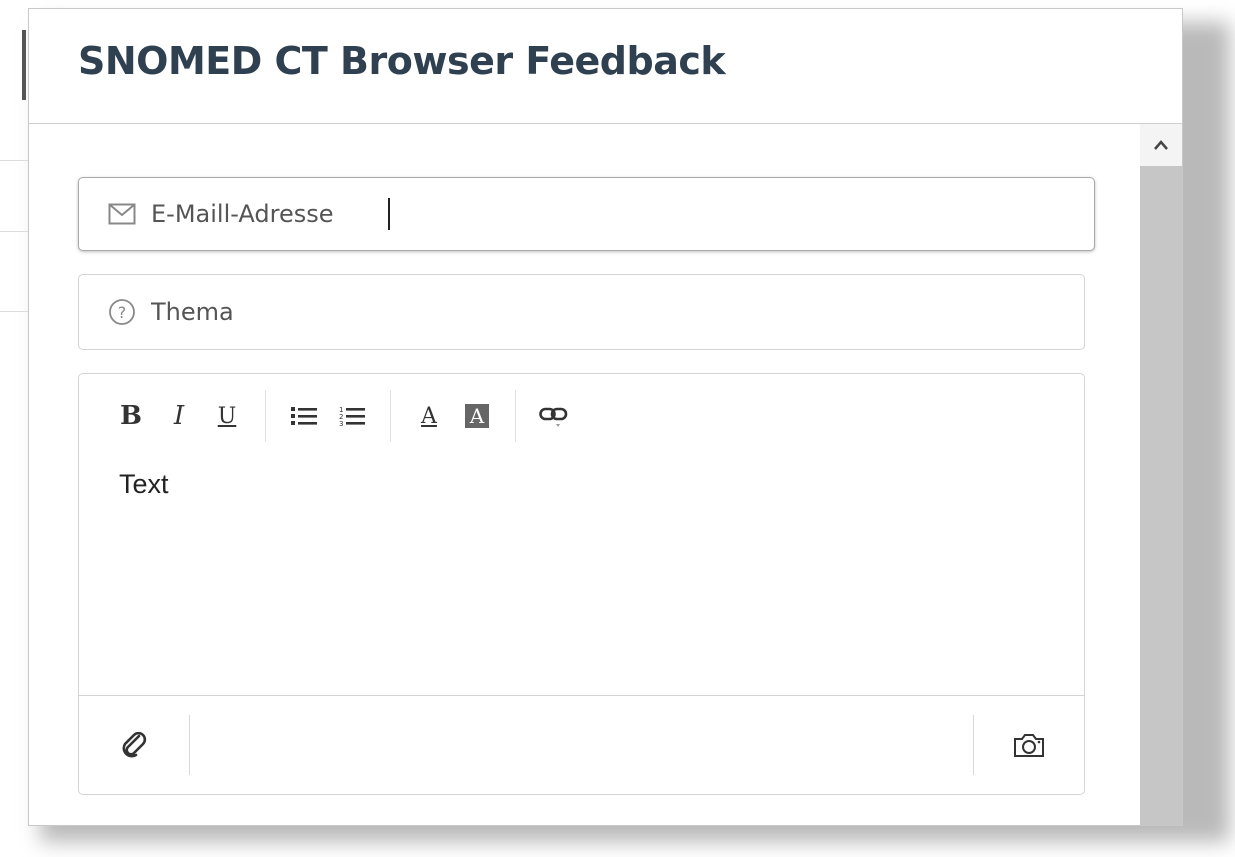  I want to click on background-page-edge, so click(24, 65).